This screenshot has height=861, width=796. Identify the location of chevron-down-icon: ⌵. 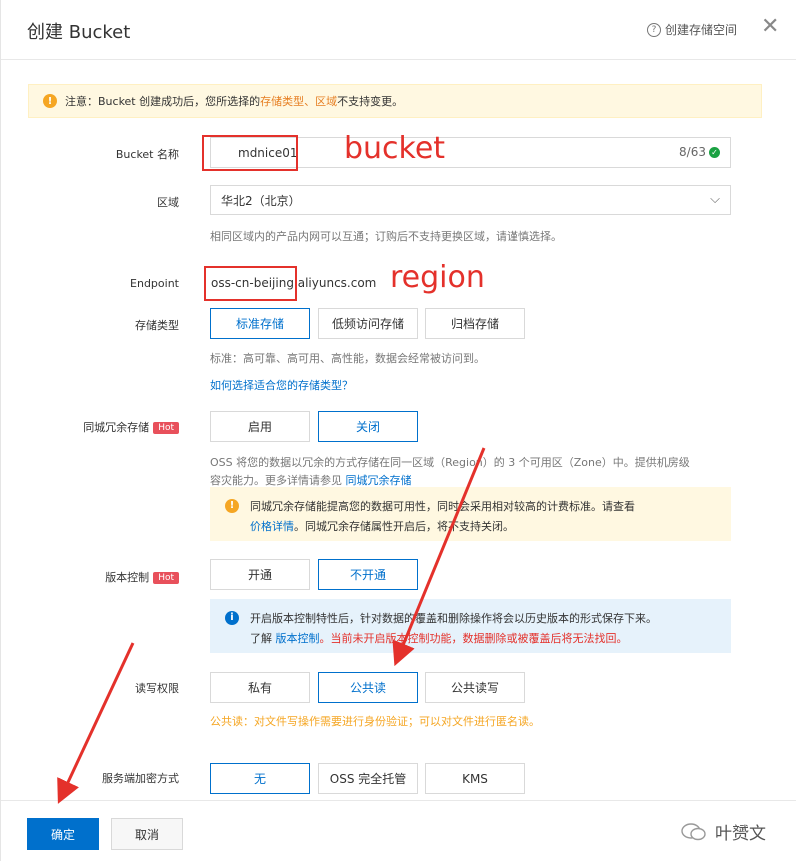
(715, 199).